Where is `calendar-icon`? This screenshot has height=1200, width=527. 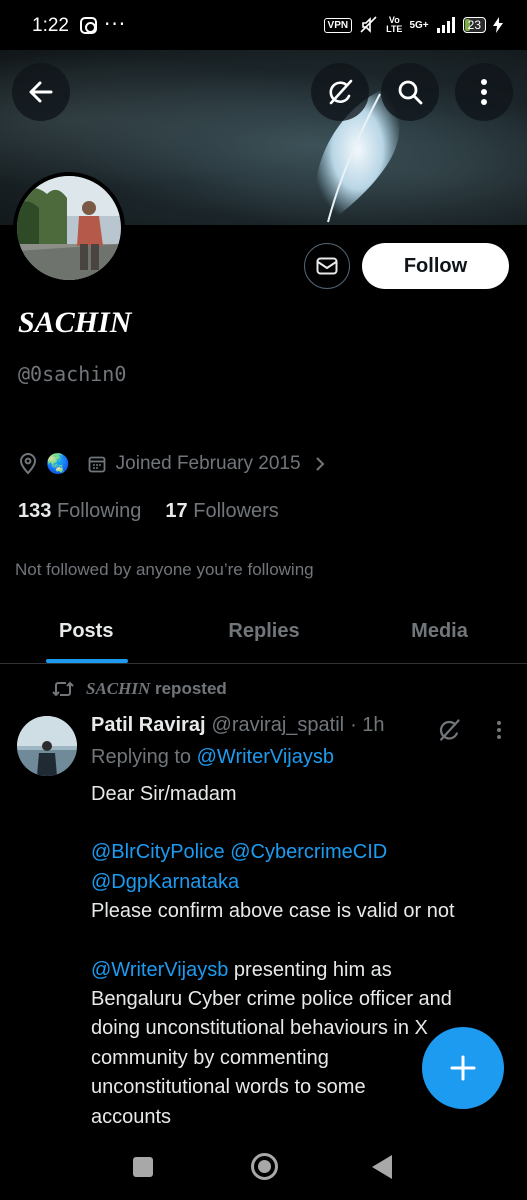 calendar-icon is located at coordinates (97, 464).